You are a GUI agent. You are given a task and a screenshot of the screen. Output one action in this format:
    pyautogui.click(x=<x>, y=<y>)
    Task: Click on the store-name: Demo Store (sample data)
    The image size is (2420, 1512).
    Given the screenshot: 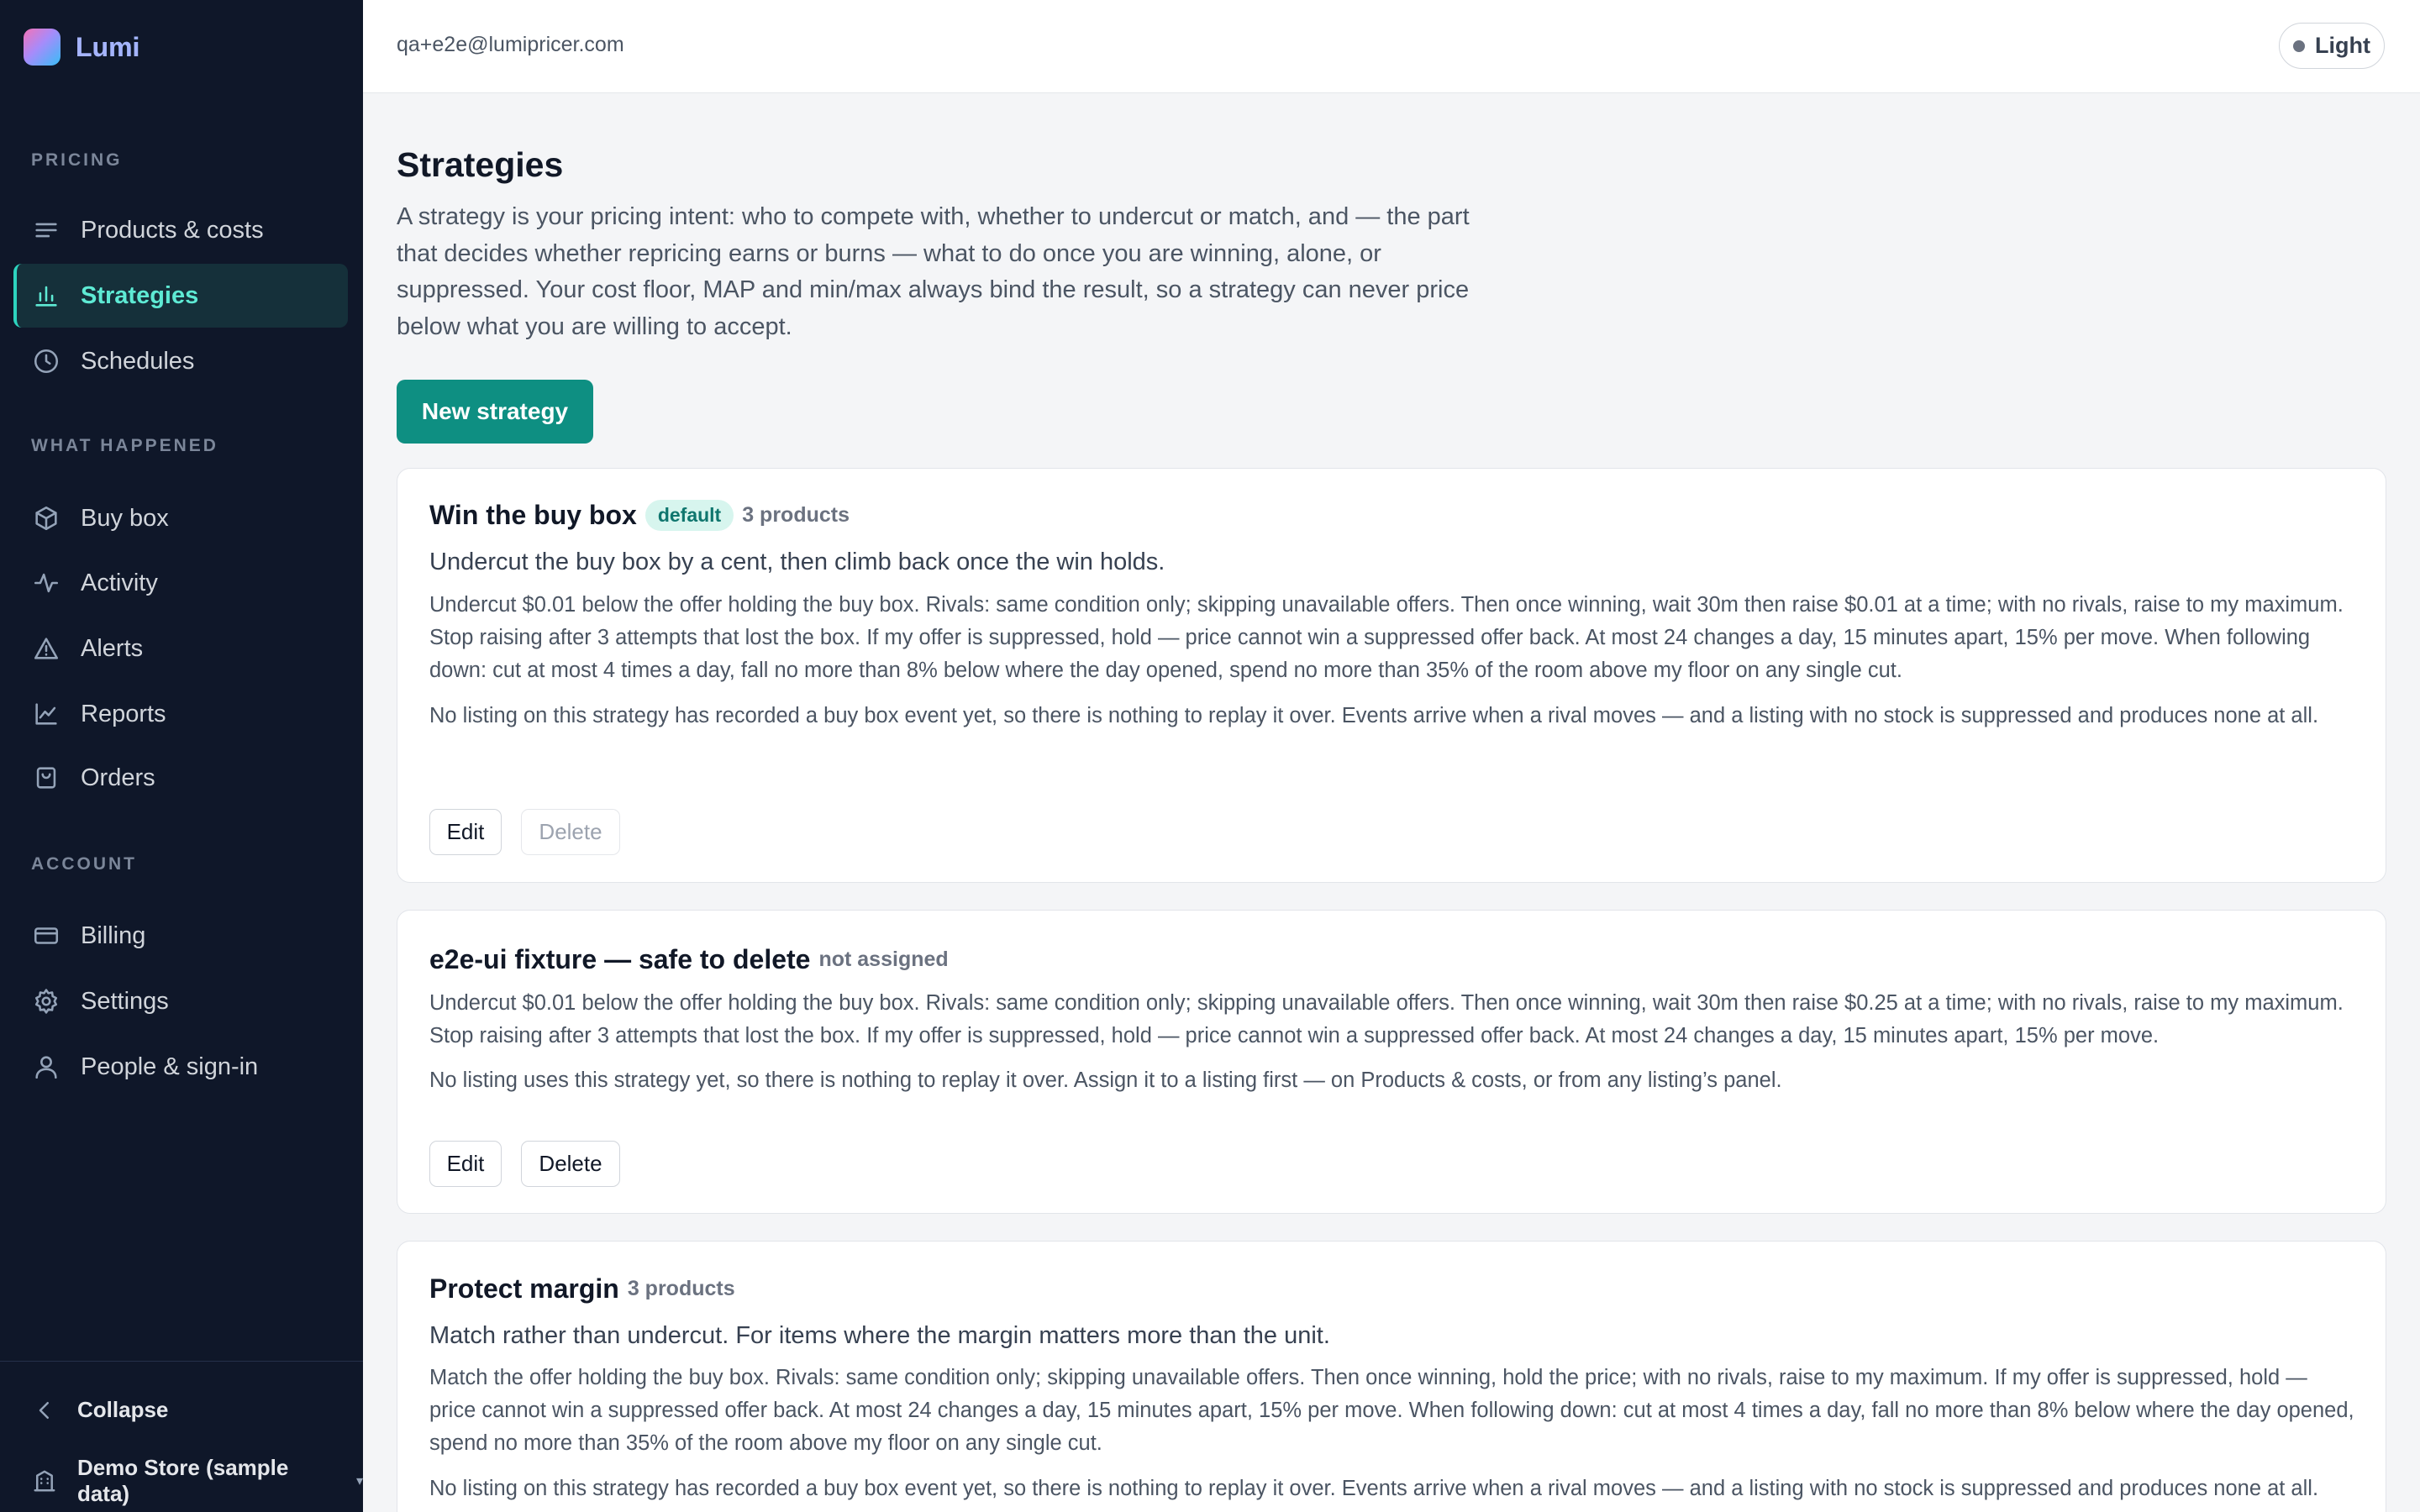 What is the action you would take?
    pyautogui.click(x=182, y=1480)
    